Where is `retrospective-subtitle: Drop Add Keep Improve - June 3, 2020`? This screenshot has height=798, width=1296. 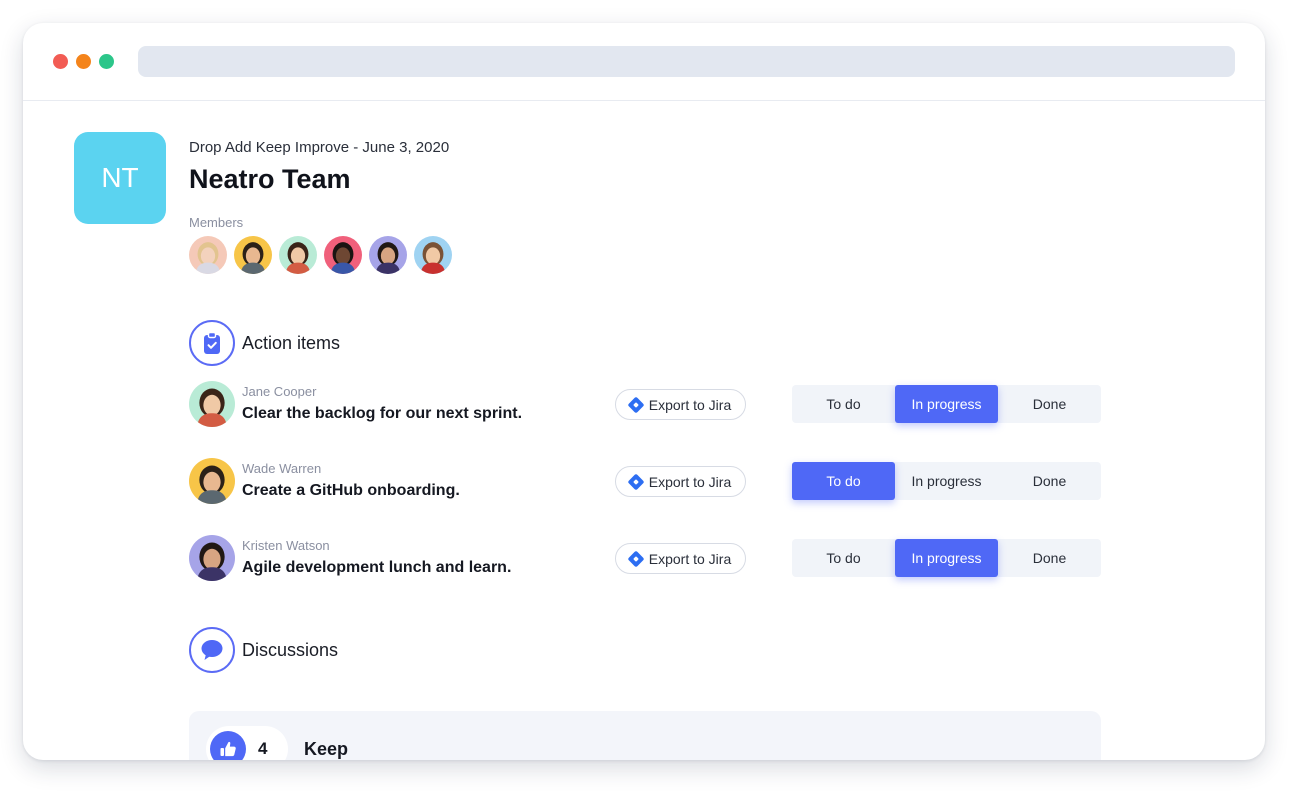 retrospective-subtitle: Drop Add Keep Improve - June 3, 2020 is located at coordinates (319, 147).